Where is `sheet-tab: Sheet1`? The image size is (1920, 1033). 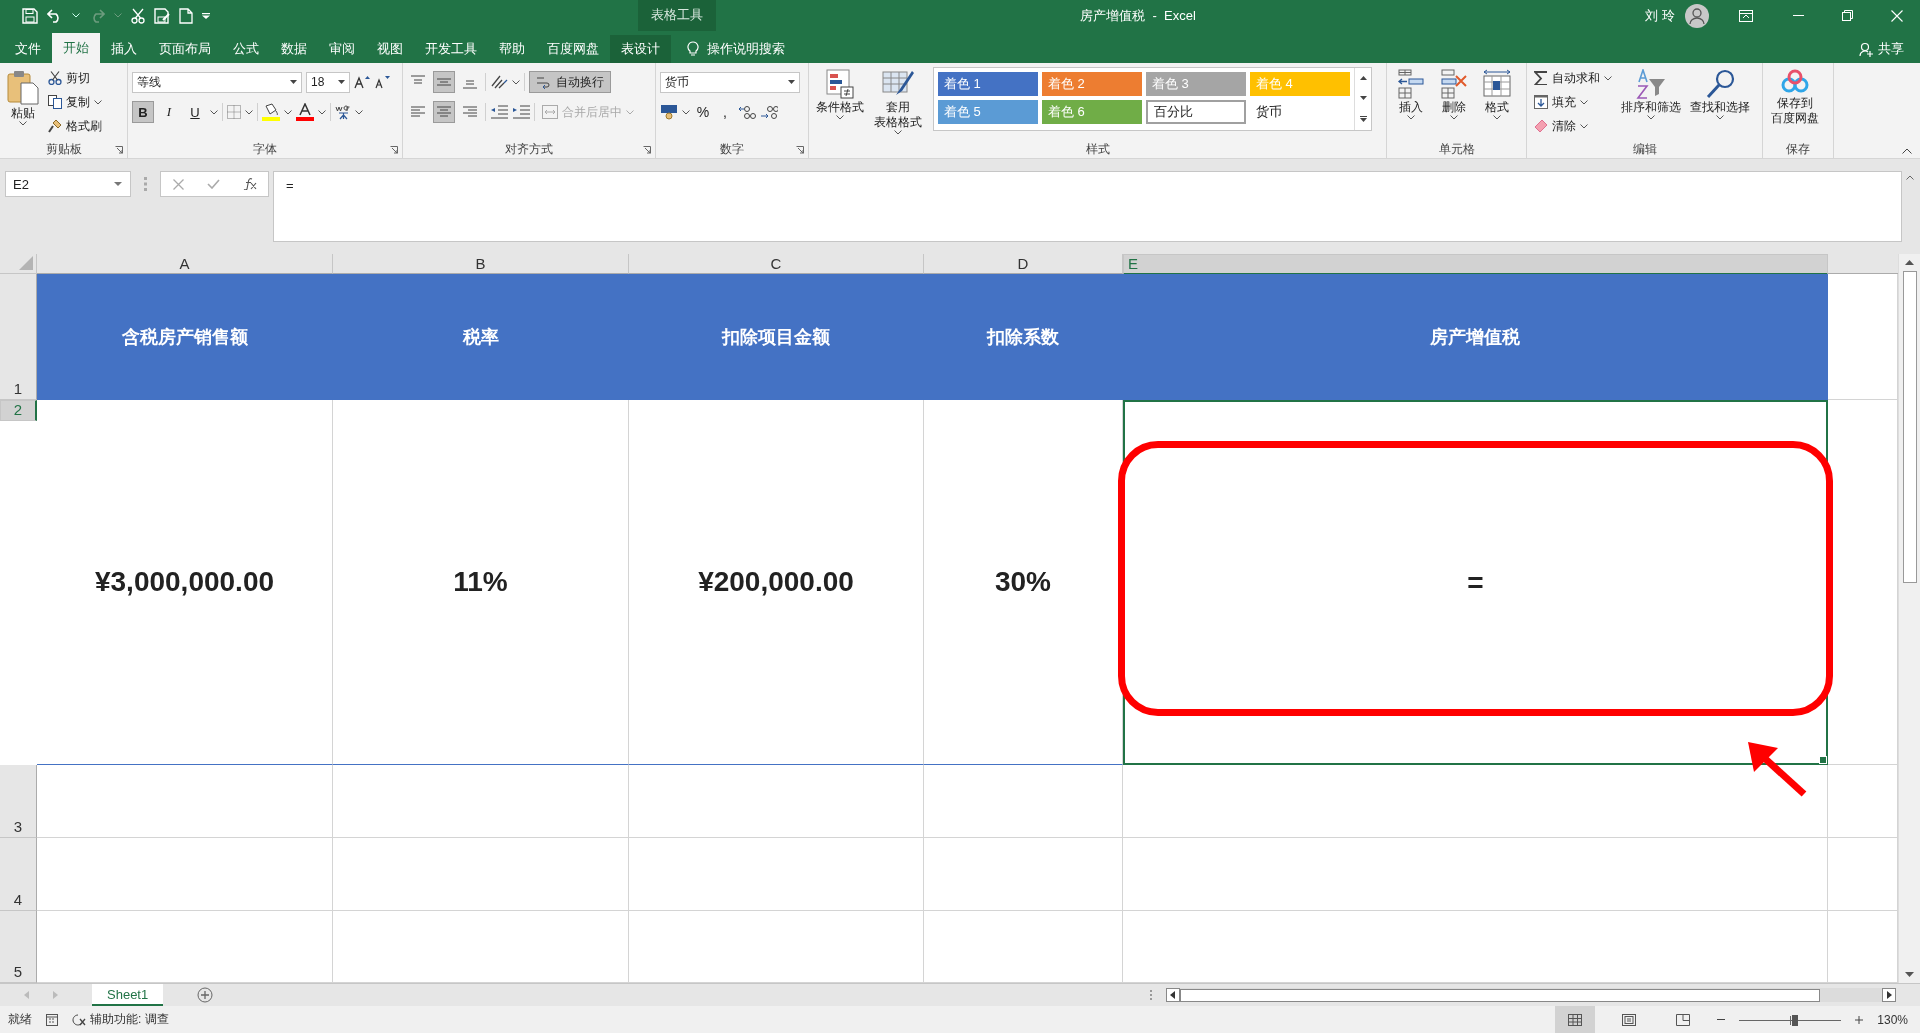
sheet-tab: Sheet1 is located at coordinates (128, 995).